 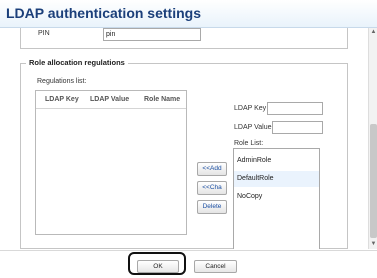 What do you see at coordinates (152, 34) in the screenshot?
I see `pin-input: pin` at bounding box center [152, 34].